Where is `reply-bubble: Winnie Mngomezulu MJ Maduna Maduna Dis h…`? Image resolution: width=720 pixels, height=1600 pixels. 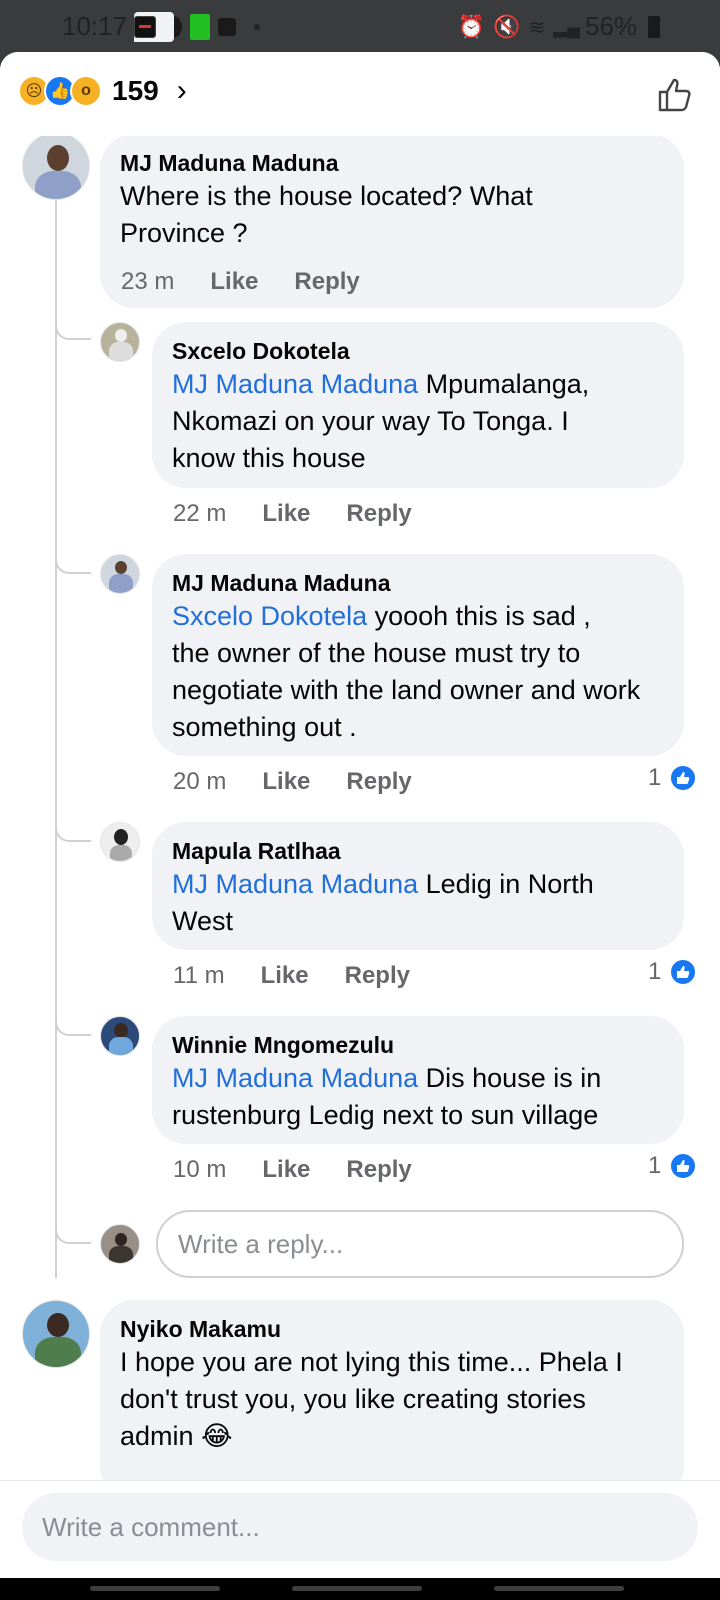
reply-bubble: Winnie Mngomezulu MJ Maduna Maduna Dis h… is located at coordinates (418, 1080).